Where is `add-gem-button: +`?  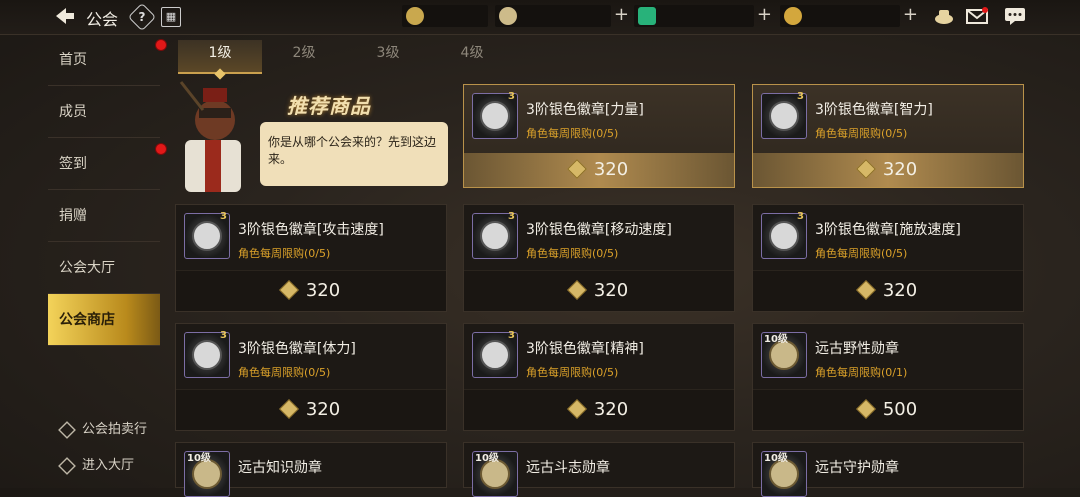
add-gem-button: + is located at coordinates (764, 14).